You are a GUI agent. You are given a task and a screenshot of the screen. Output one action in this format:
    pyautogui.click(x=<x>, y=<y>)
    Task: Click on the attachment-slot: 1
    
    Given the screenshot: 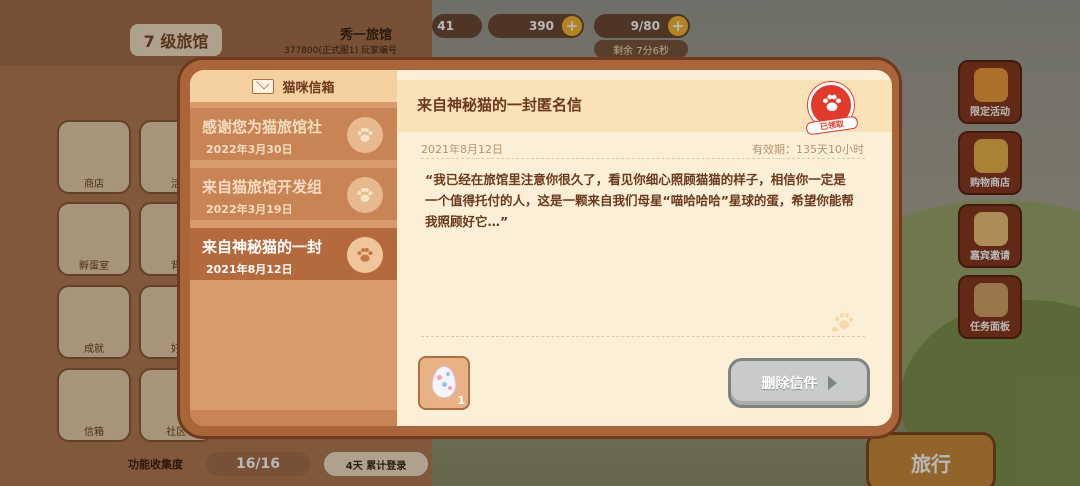 What is the action you would take?
    pyautogui.click(x=444, y=383)
    